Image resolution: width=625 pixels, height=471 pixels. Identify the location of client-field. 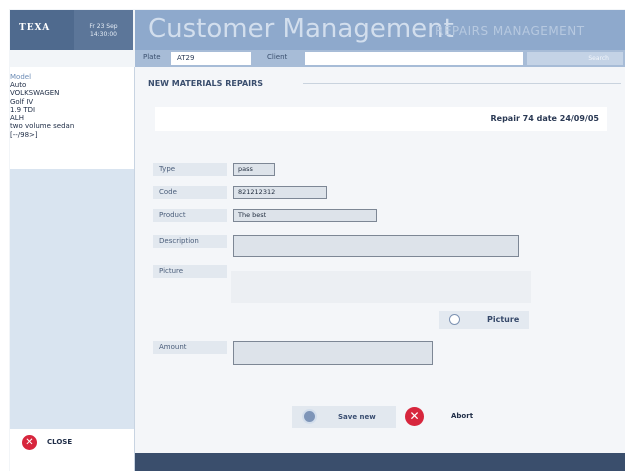
(414, 58).